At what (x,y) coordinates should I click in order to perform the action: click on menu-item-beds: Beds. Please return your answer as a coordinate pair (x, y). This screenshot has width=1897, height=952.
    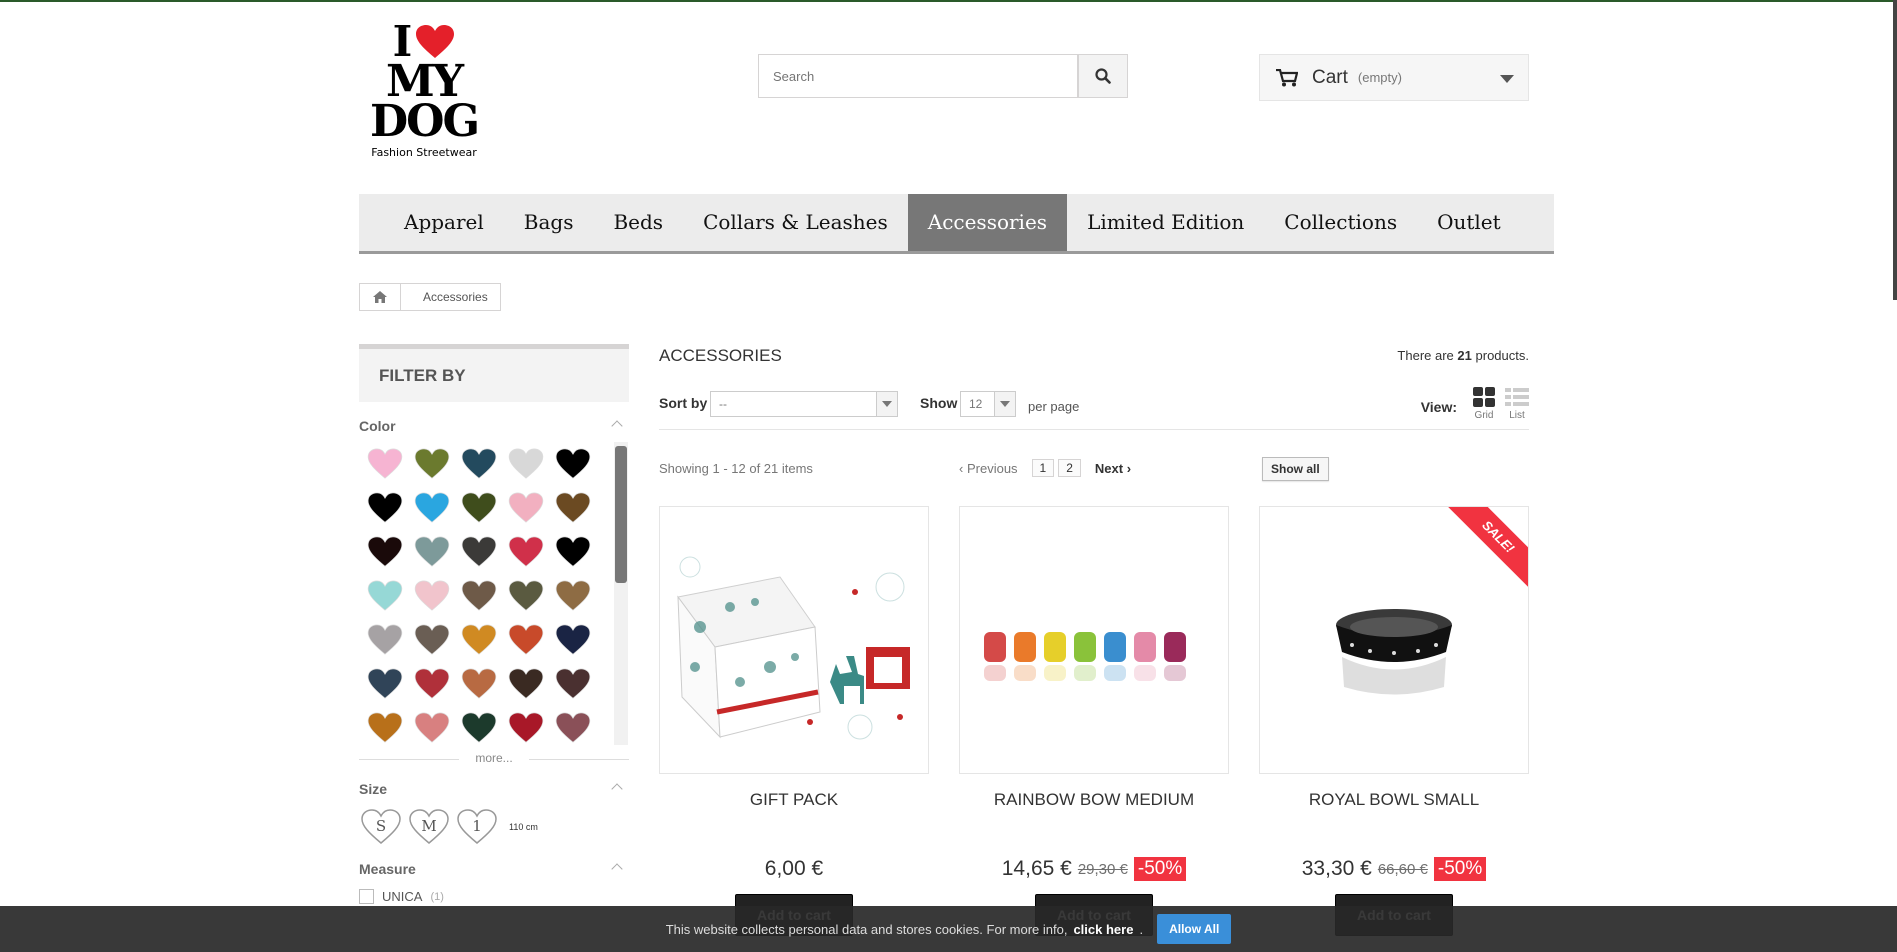
    Looking at the image, I should click on (638, 222).